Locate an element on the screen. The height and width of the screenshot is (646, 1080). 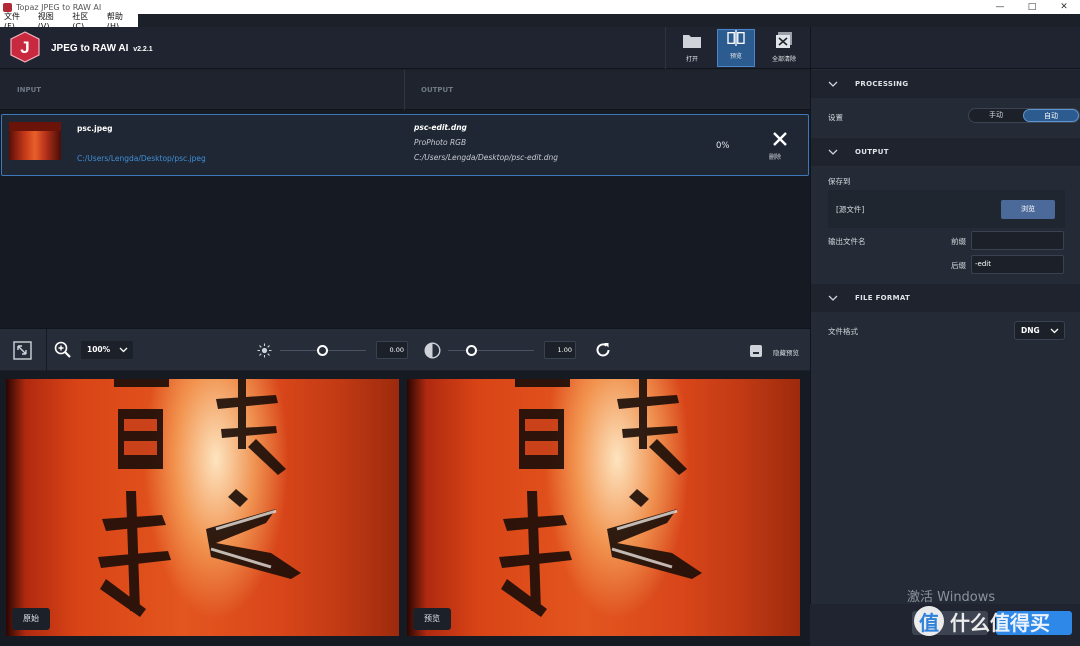
file-format-select: DNG is located at coordinates (1039, 330).